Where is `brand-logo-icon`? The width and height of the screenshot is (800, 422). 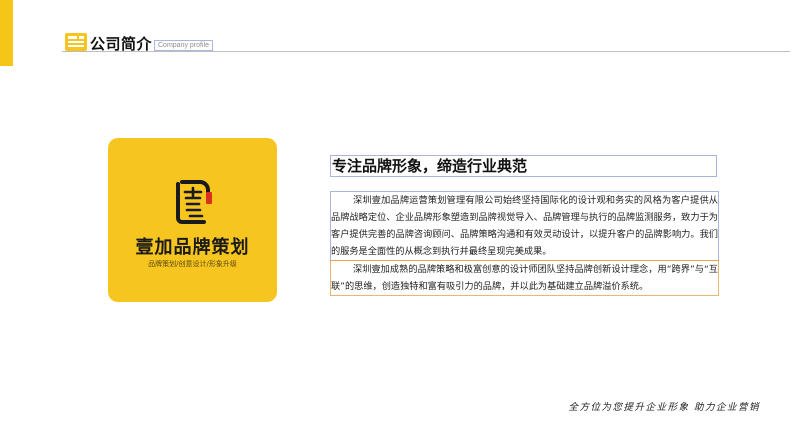 brand-logo-icon is located at coordinates (194, 202).